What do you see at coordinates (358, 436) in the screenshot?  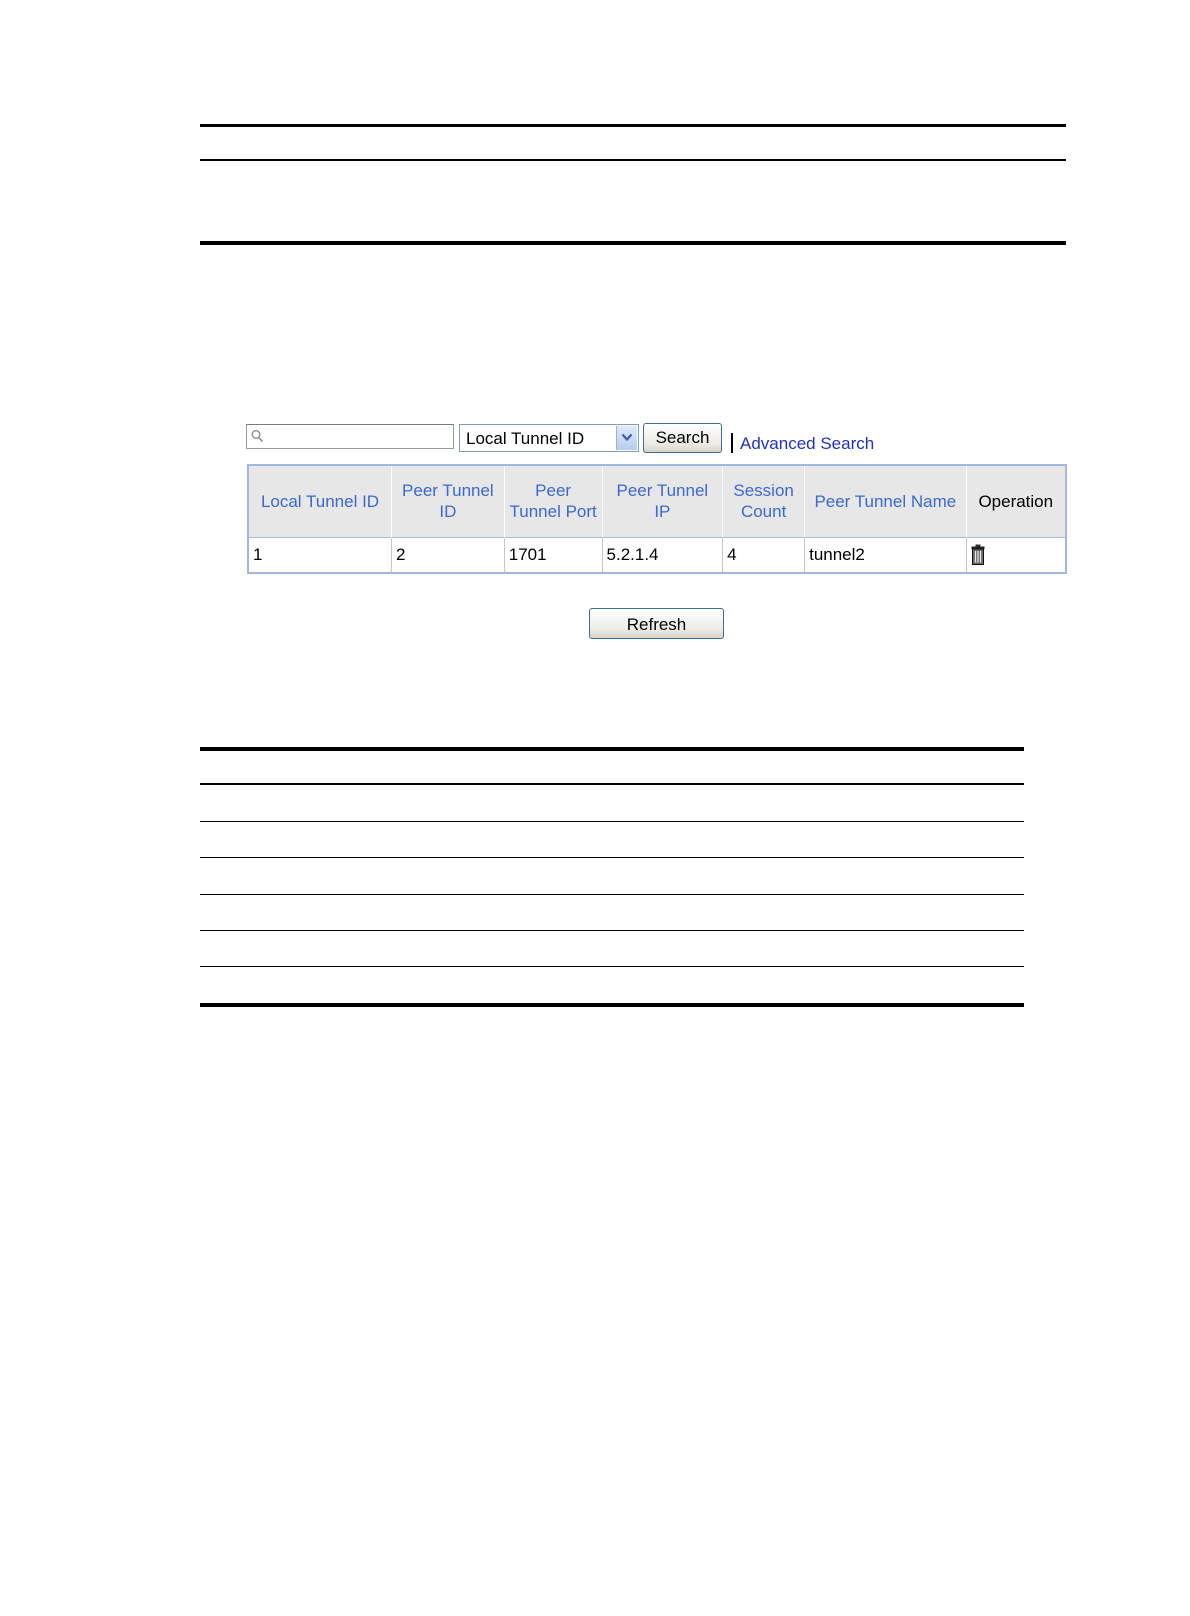 I see `search-input` at bounding box center [358, 436].